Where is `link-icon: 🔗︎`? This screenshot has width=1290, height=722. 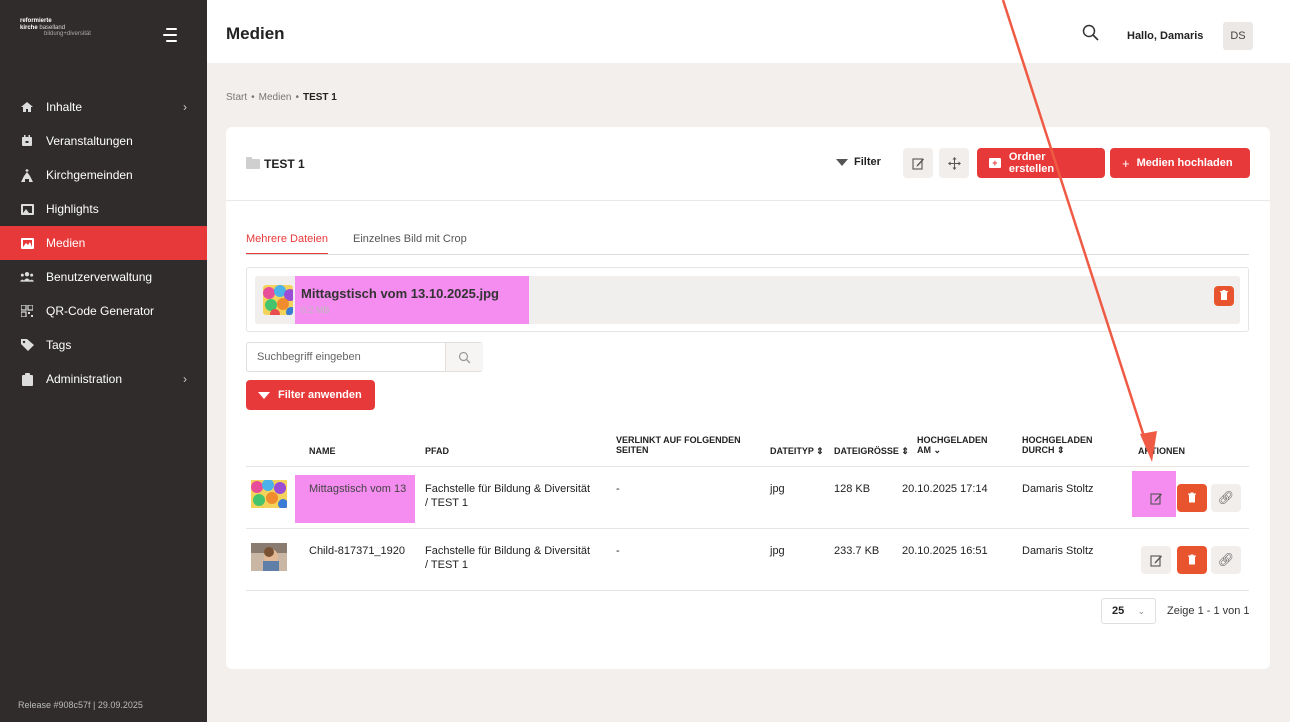
link-icon: 🔗︎ is located at coordinates (1226, 559).